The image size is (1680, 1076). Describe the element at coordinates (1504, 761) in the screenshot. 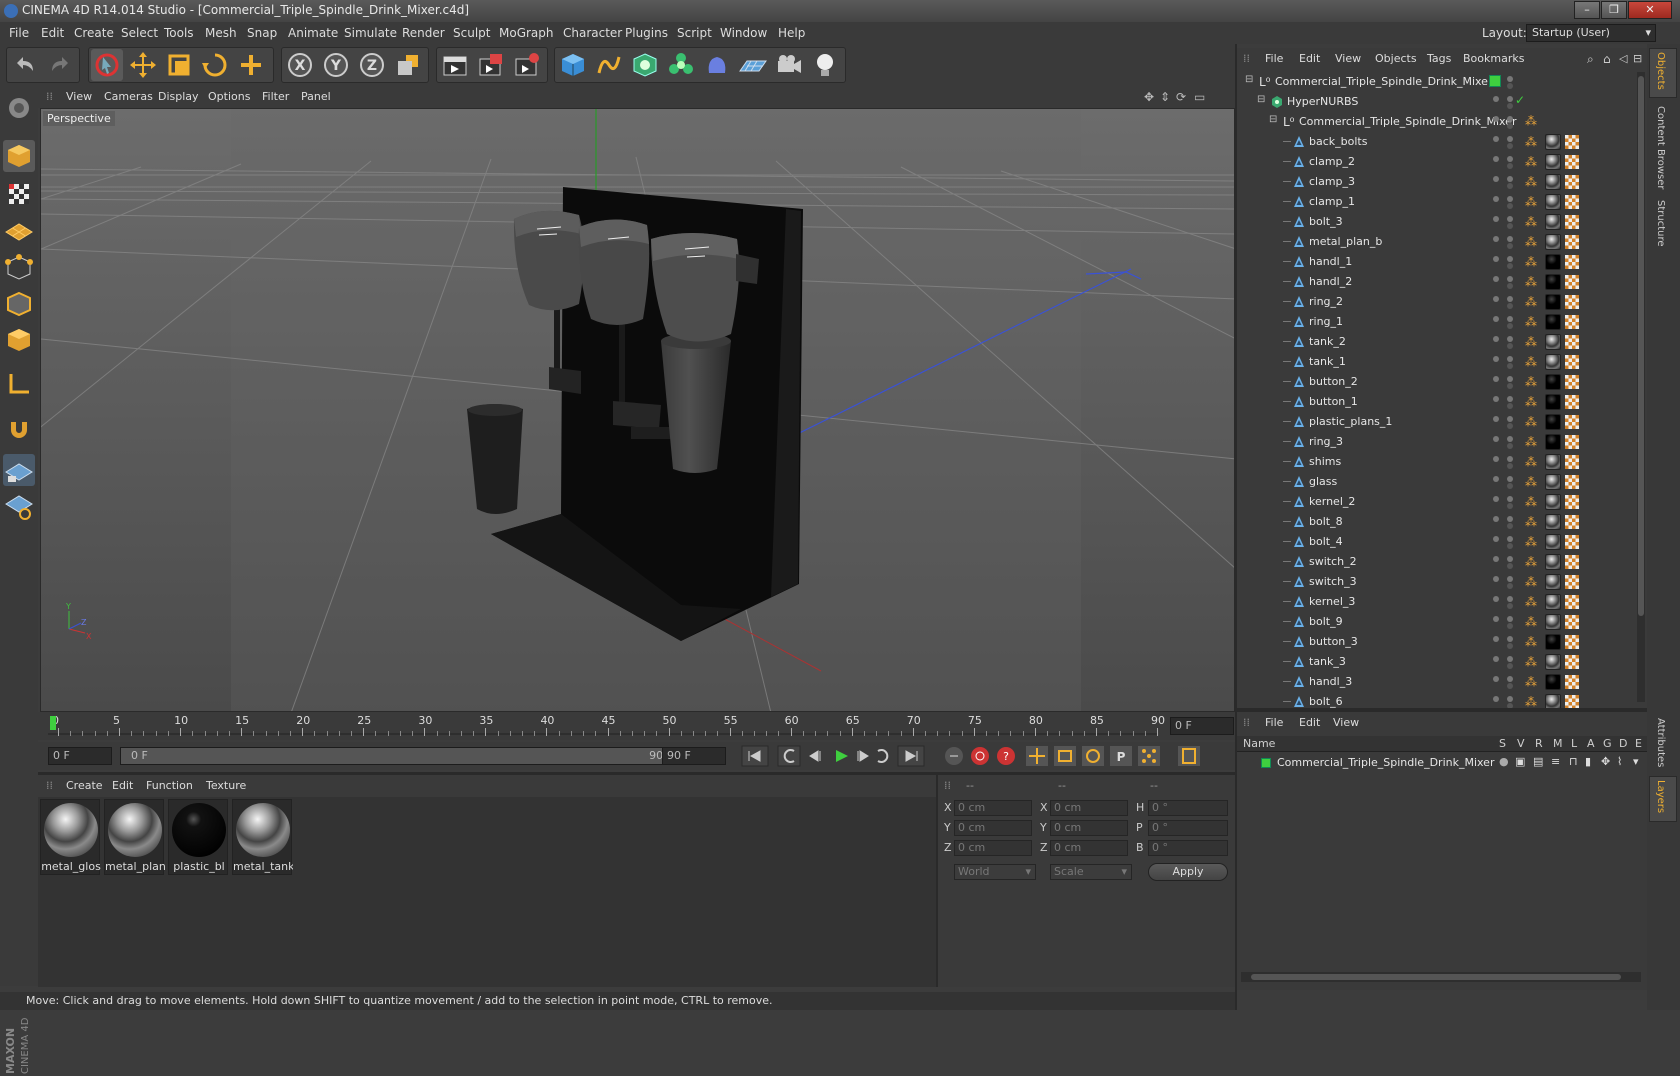

I see `layer-solo-icon: ●` at that location.